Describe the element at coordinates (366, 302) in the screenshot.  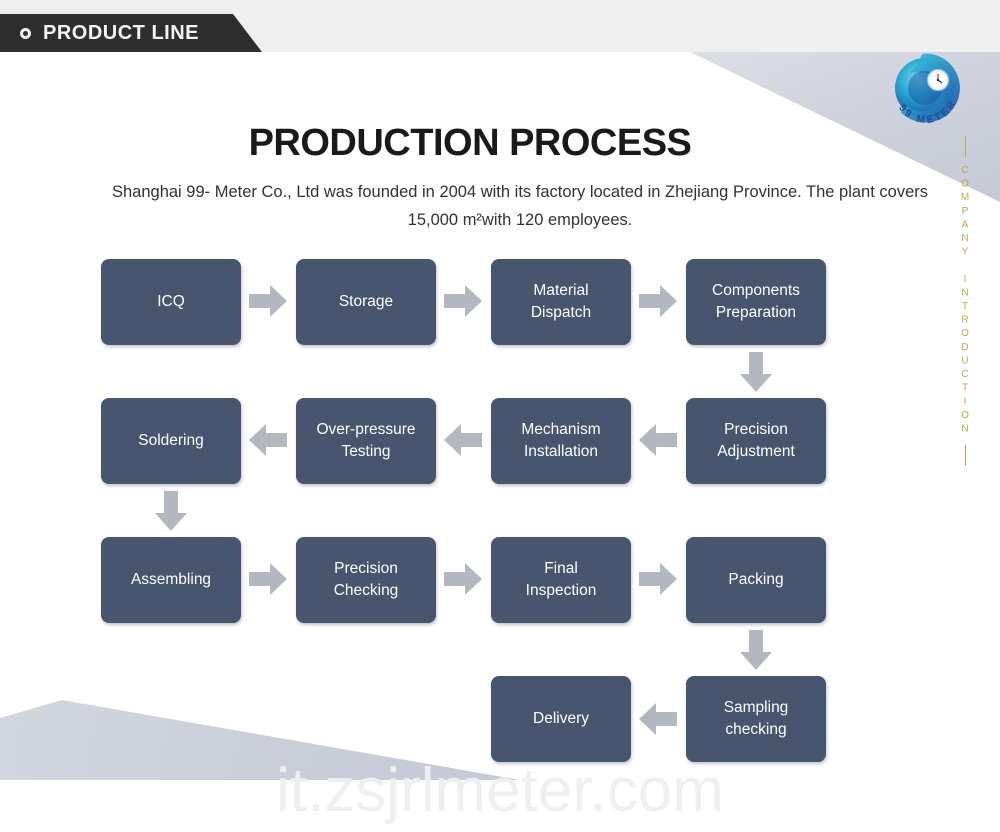
I see `flow-box-storage: Storage` at that location.